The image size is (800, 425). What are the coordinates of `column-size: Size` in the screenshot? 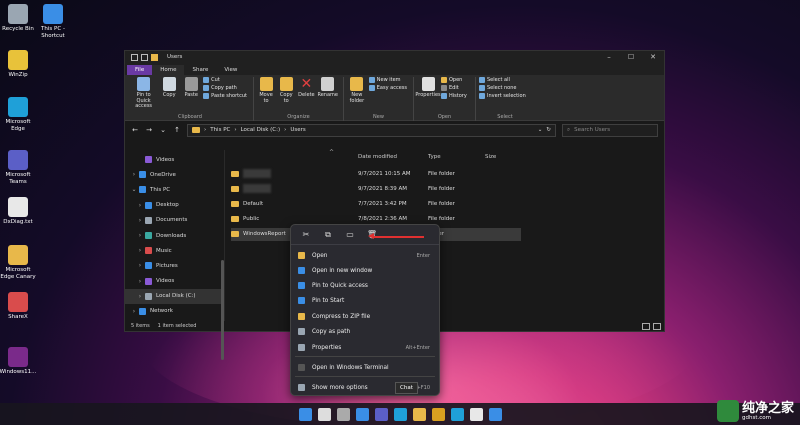 It's located at (490, 157).